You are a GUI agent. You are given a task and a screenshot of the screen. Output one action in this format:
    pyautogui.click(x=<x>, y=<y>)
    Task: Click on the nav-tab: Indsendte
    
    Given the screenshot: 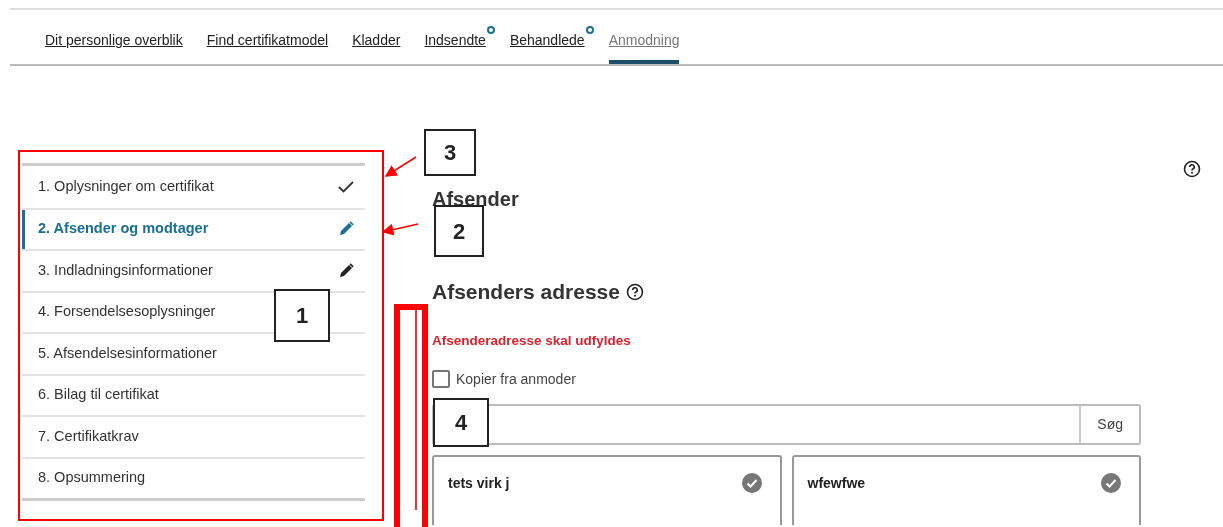 What is the action you would take?
    pyautogui.click(x=455, y=45)
    